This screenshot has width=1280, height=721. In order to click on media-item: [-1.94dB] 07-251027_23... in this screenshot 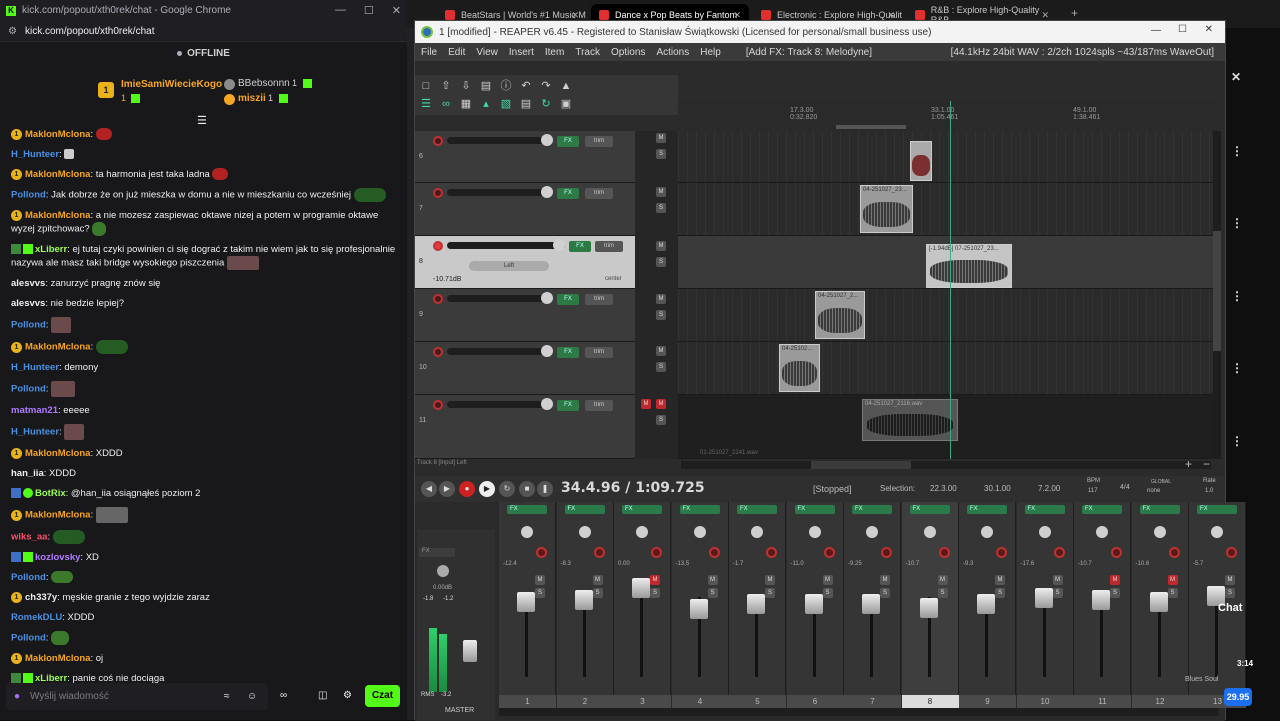, I will do `click(969, 266)`.